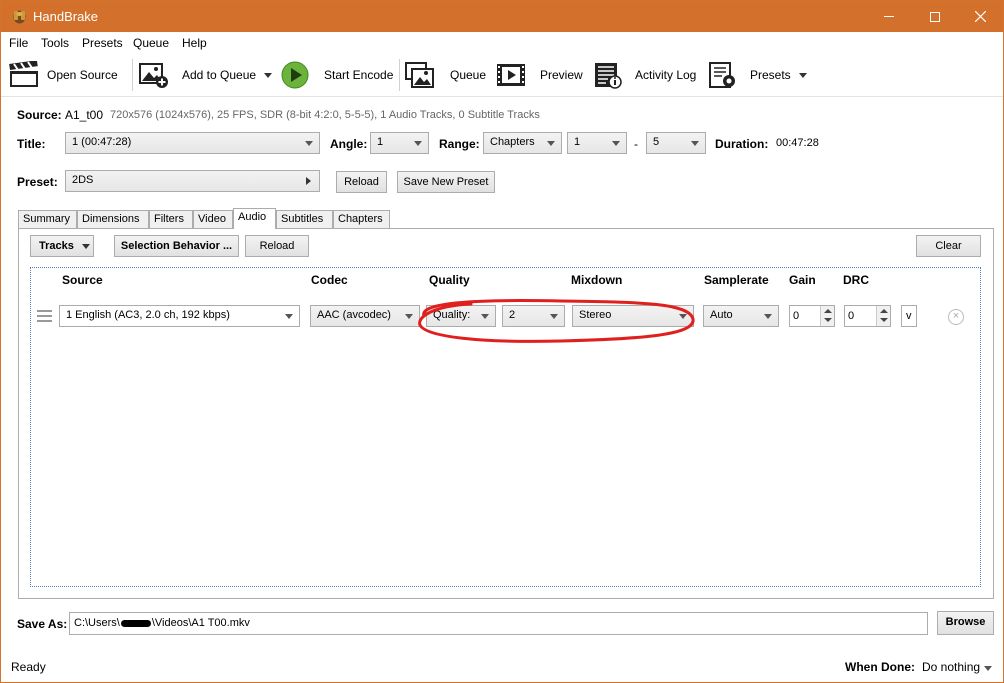  Describe the element at coordinates (349, 144) in the screenshot. I see `angle-label: Angle:` at that location.